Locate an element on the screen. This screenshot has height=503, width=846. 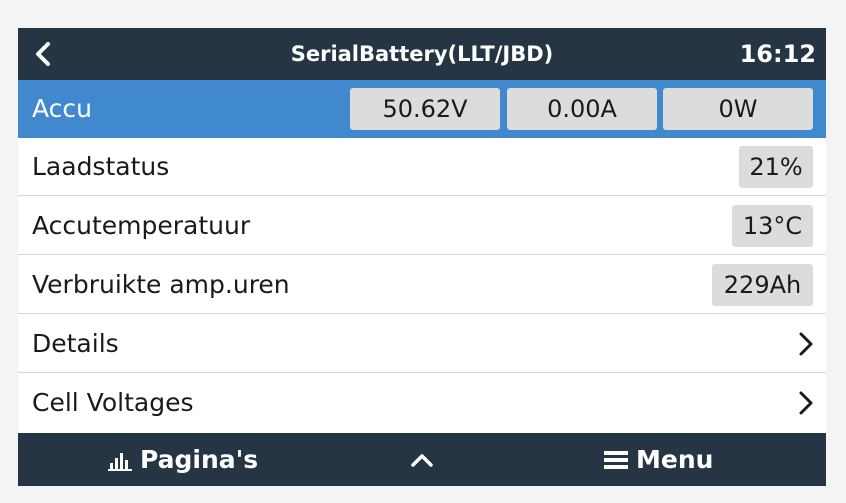
list-item-accu: Accu 50.62V 0.00A 0W is located at coordinates (422, 109).